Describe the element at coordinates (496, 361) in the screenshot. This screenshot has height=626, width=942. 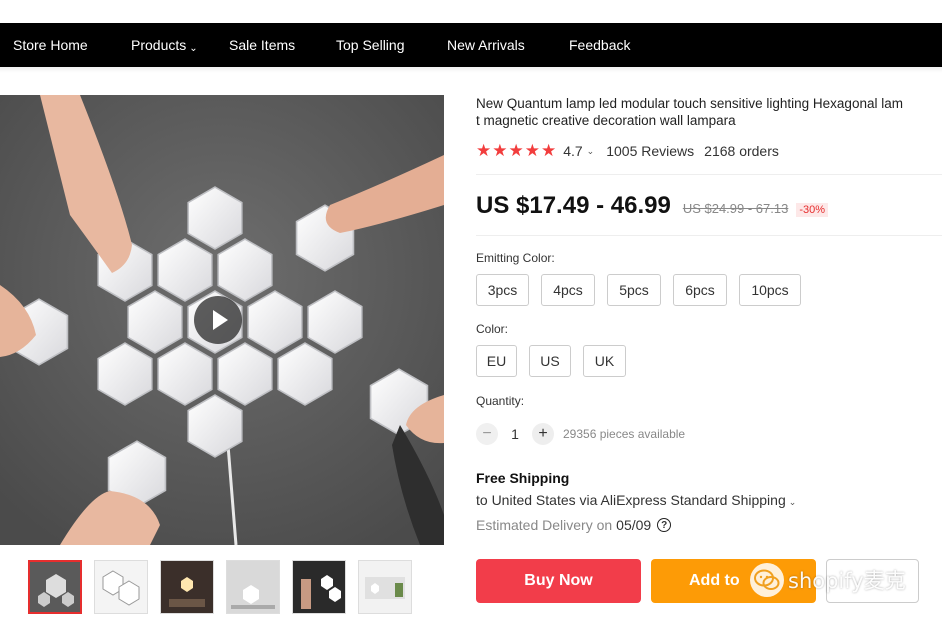
I see `option-eu: EU` at that location.